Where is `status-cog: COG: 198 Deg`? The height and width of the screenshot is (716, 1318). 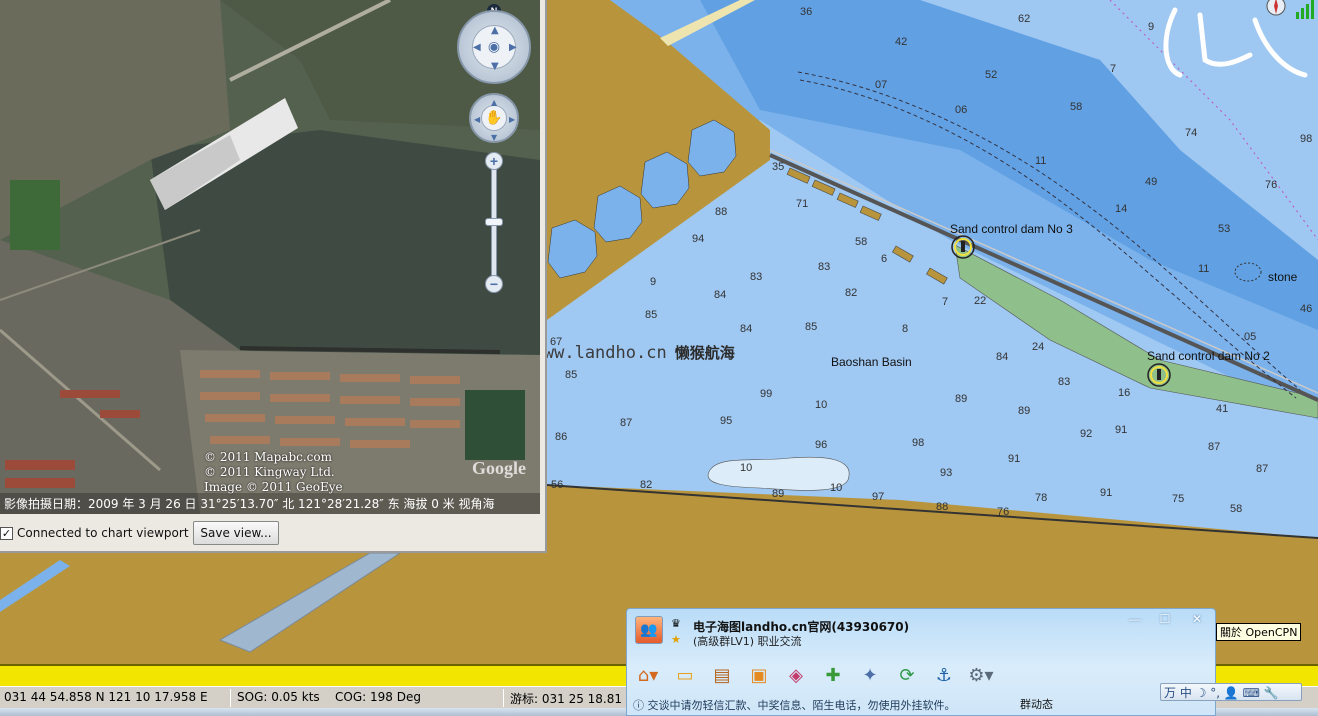 status-cog: COG: 198 Deg is located at coordinates (378, 697).